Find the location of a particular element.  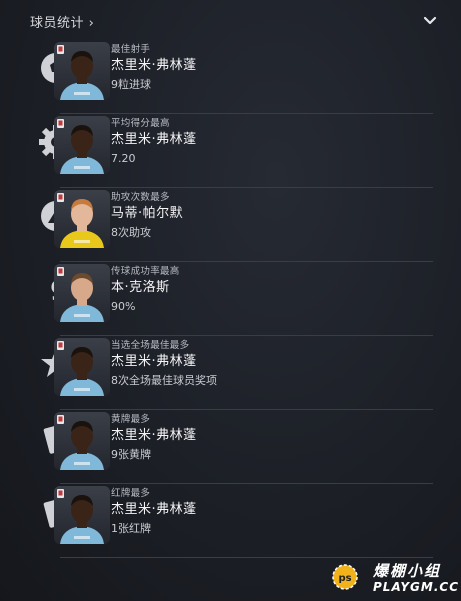

stat-texts: 传球成功率最高本·克洛斯 90% is located at coordinates (145, 290).